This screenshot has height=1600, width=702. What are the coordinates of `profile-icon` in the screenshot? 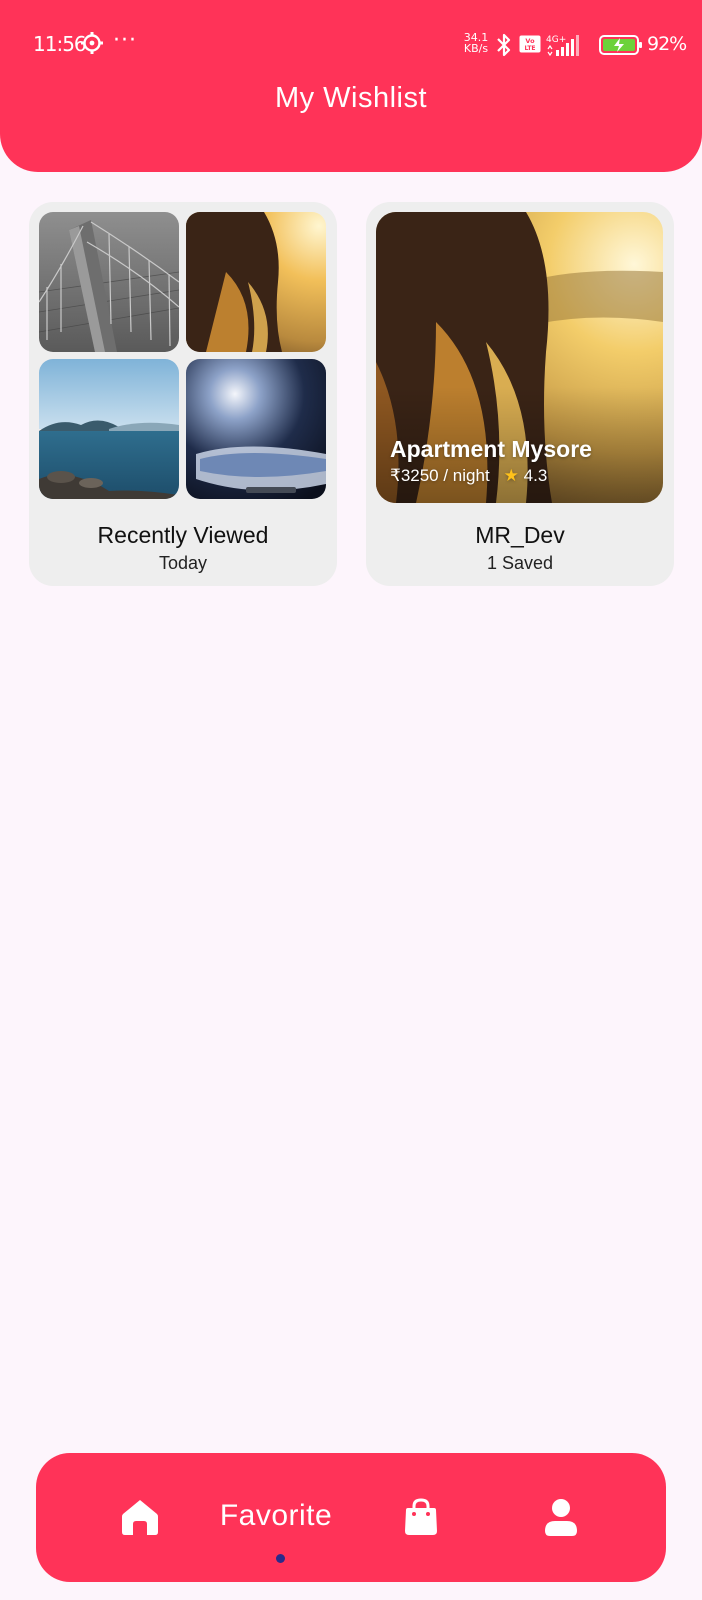 It's located at (561, 1517).